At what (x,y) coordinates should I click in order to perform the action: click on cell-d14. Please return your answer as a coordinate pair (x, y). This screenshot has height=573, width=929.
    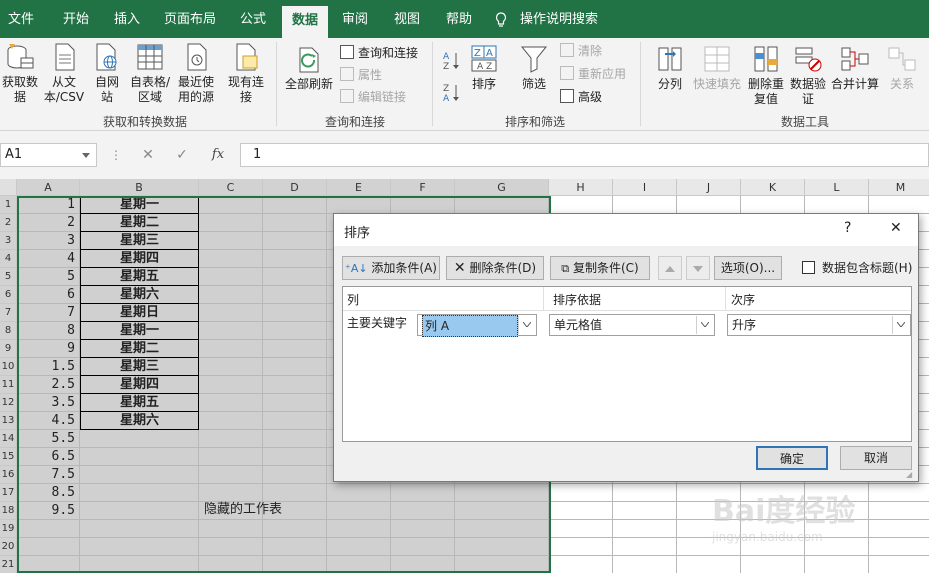
    Looking at the image, I should click on (295, 439).